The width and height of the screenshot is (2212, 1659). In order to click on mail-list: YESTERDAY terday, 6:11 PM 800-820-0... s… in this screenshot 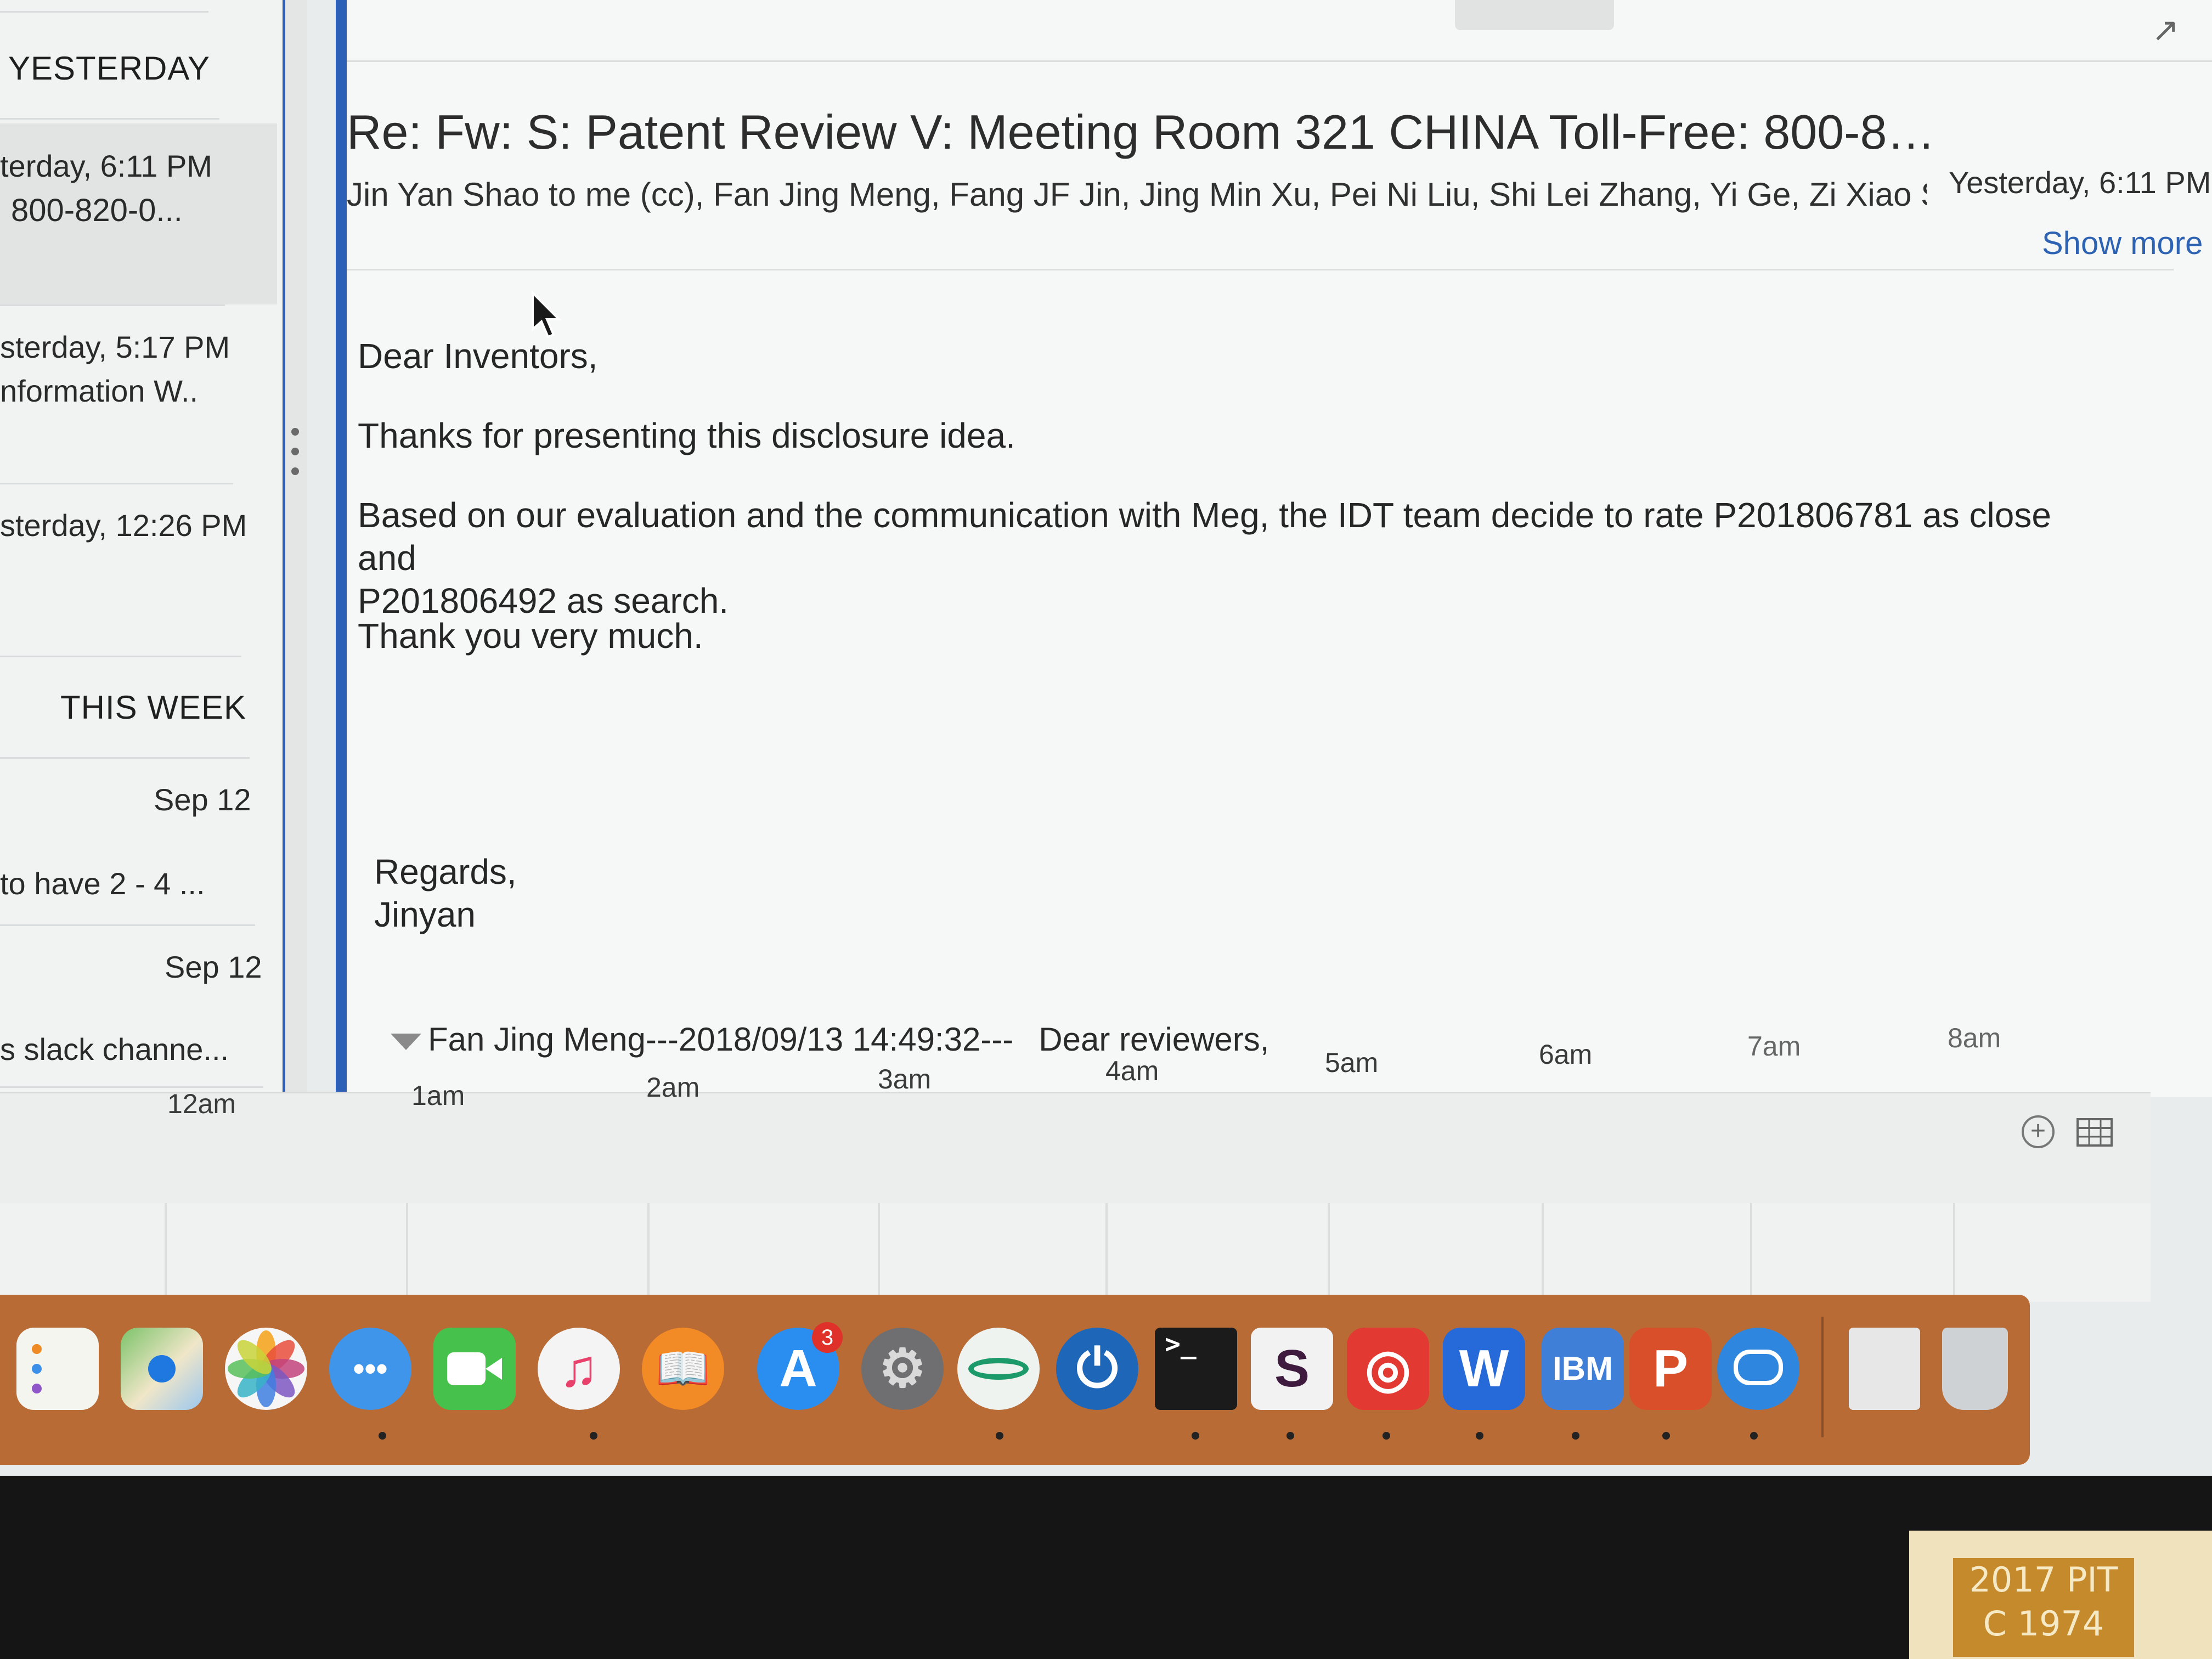, I will do `click(143, 548)`.